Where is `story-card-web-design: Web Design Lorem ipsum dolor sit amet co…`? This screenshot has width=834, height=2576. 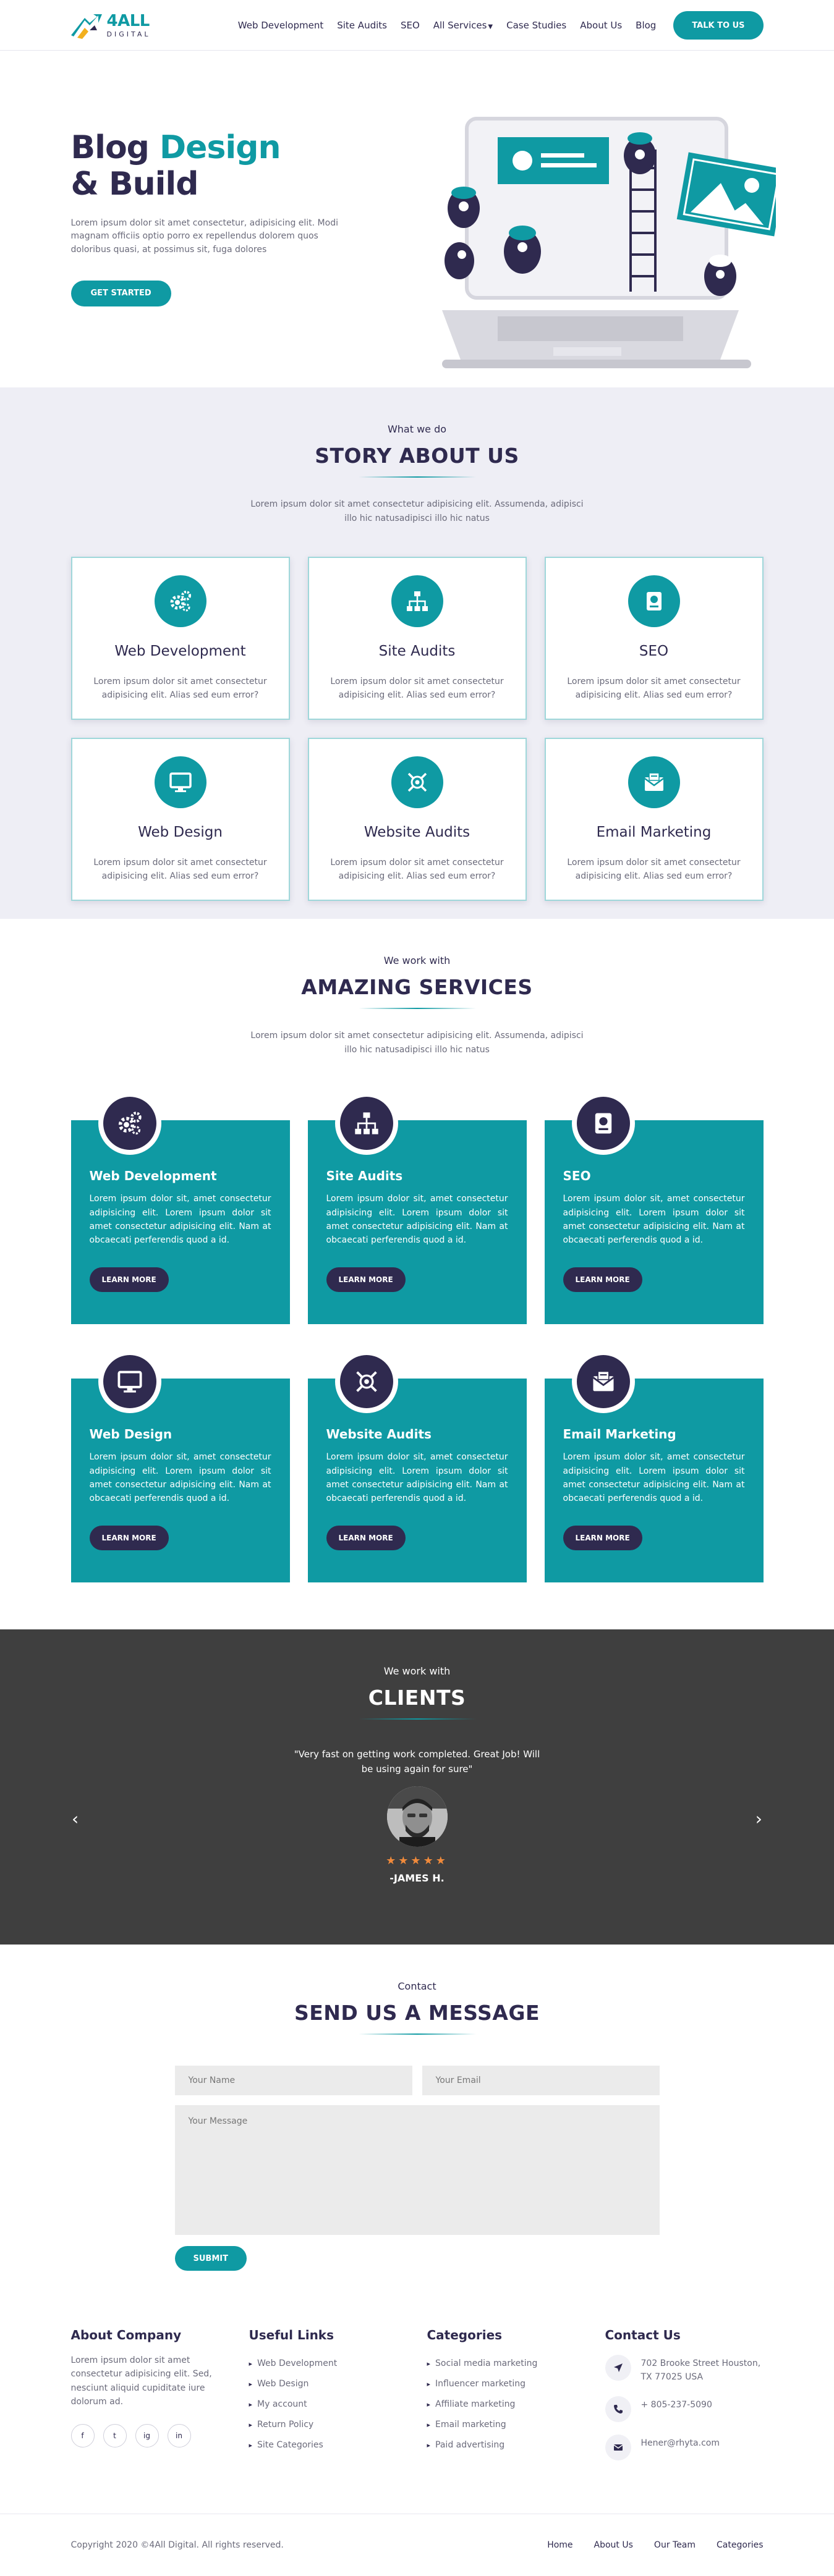 story-card-web-design: Web Design Lorem ipsum dolor sit amet co… is located at coordinates (180, 820).